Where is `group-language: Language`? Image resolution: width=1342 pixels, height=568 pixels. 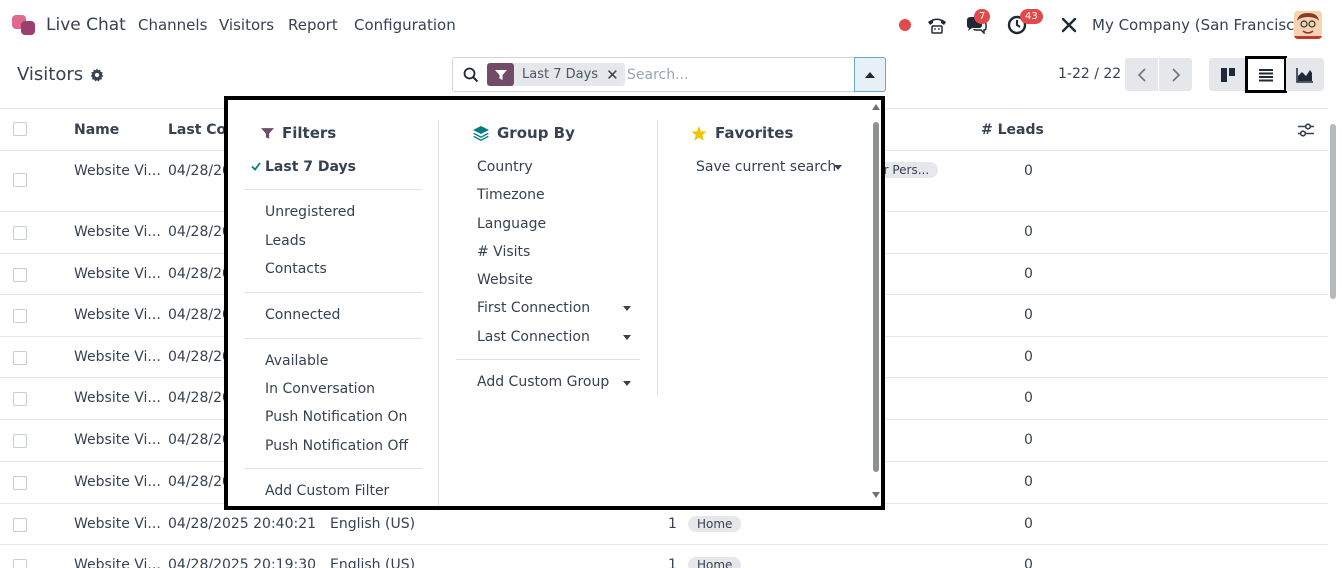
group-language: Language is located at coordinates (511, 224).